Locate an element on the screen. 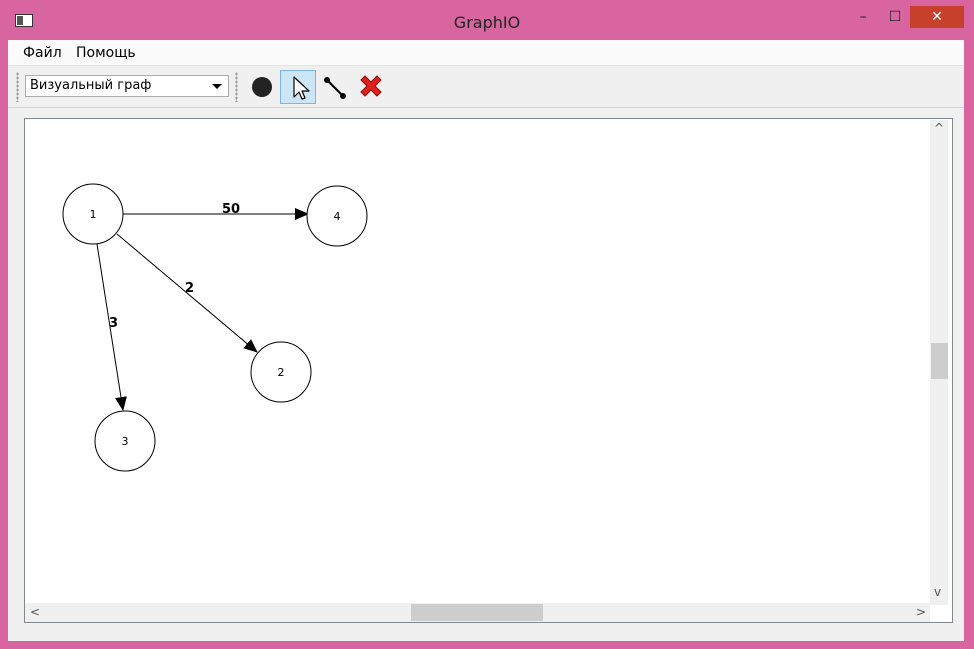 The height and width of the screenshot is (649, 974). filled-circle-icon is located at coordinates (262, 87).